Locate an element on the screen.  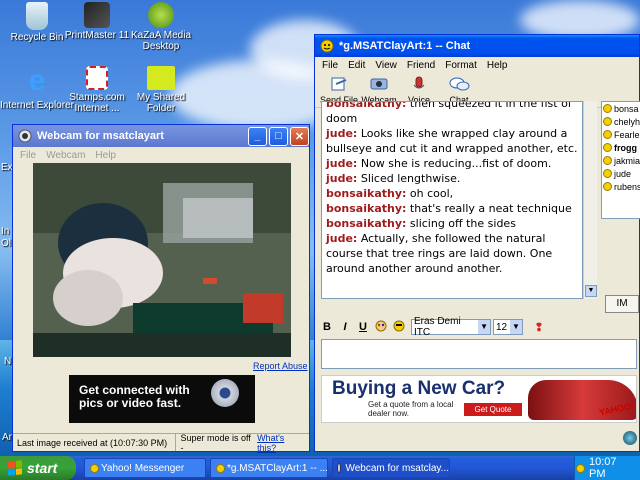
desktop-partial-label: N is located at coordinates (8, 361).